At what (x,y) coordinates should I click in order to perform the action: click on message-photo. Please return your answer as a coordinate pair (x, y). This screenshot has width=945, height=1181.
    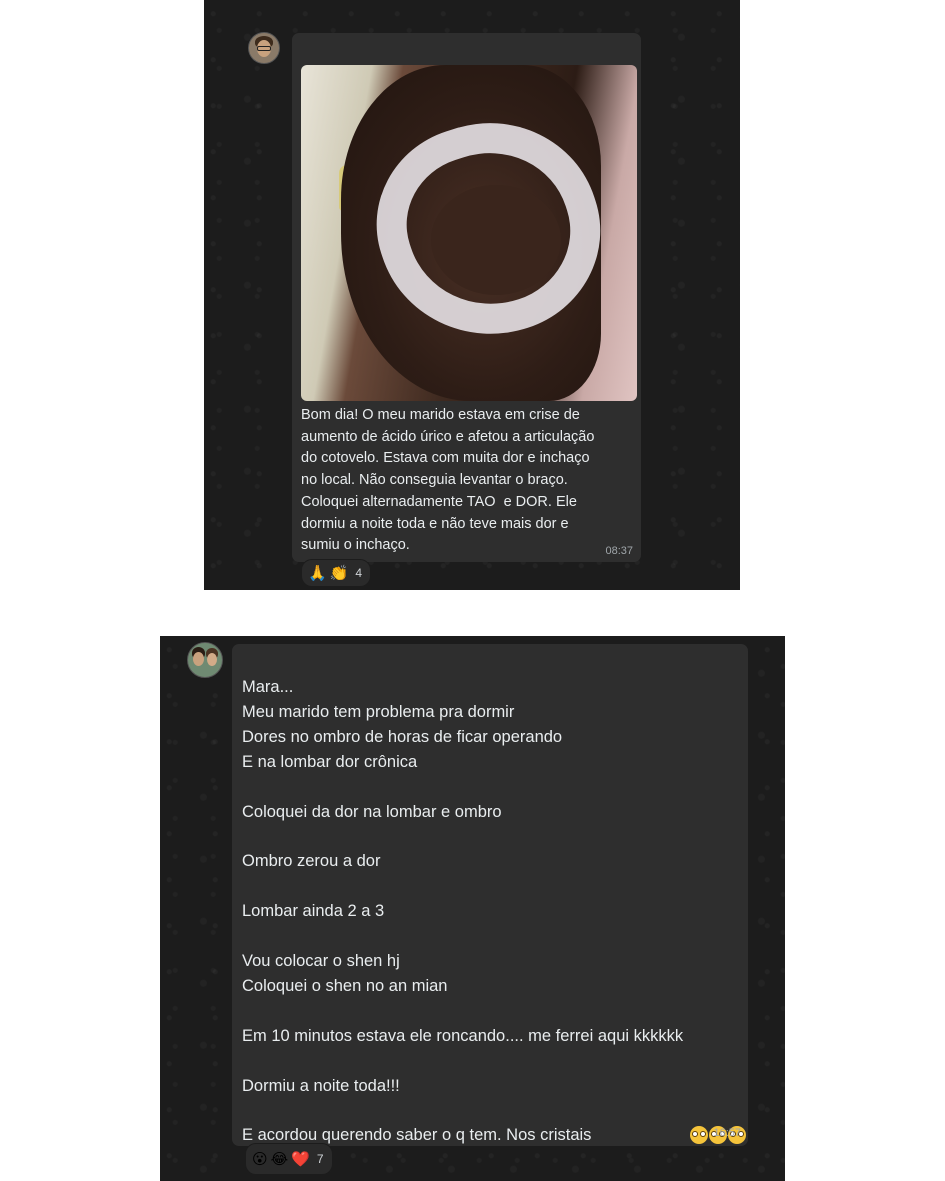
    Looking at the image, I should click on (469, 233).